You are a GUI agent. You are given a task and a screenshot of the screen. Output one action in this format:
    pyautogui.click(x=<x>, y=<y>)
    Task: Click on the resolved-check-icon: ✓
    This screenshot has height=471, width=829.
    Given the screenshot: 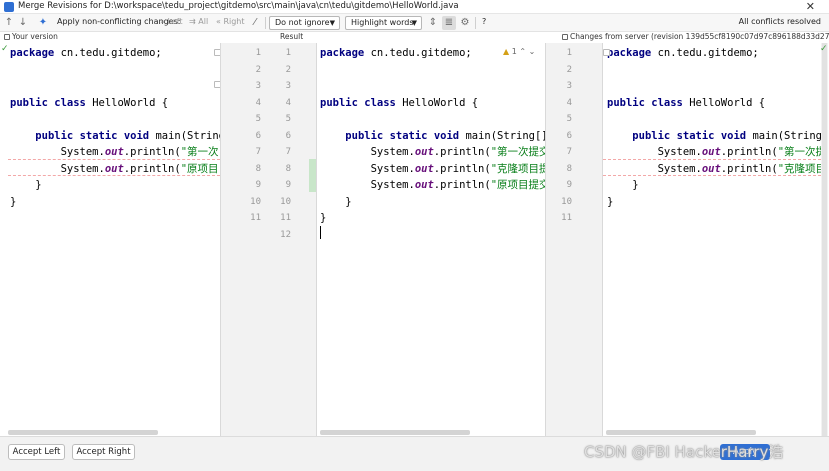 What is the action you would take?
    pyautogui.click(x=824, y=49)
    